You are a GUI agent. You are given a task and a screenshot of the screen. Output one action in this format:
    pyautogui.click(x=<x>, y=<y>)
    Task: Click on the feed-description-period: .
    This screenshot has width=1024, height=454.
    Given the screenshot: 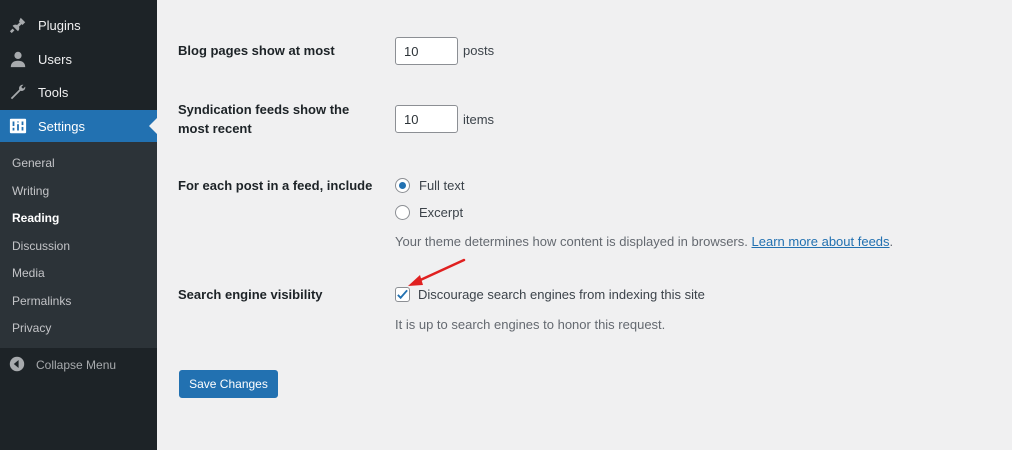 What is the action you would take?
    pyautogui.click(x=891, y=241)
    